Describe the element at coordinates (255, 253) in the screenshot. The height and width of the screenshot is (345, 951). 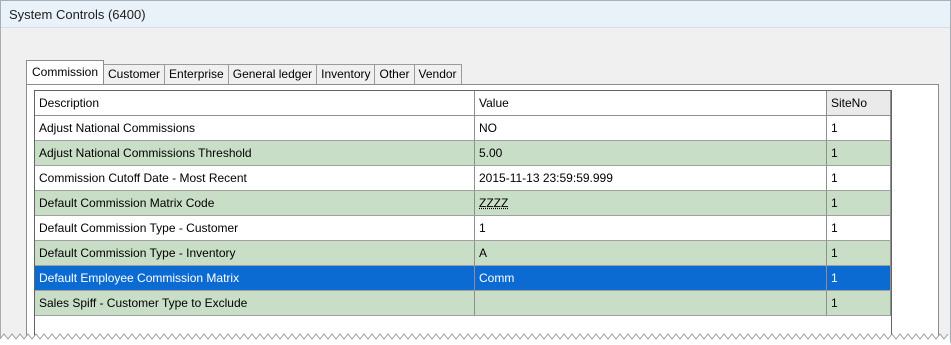
I see `description-cell: Default Commission Type - Inventory` at that location.